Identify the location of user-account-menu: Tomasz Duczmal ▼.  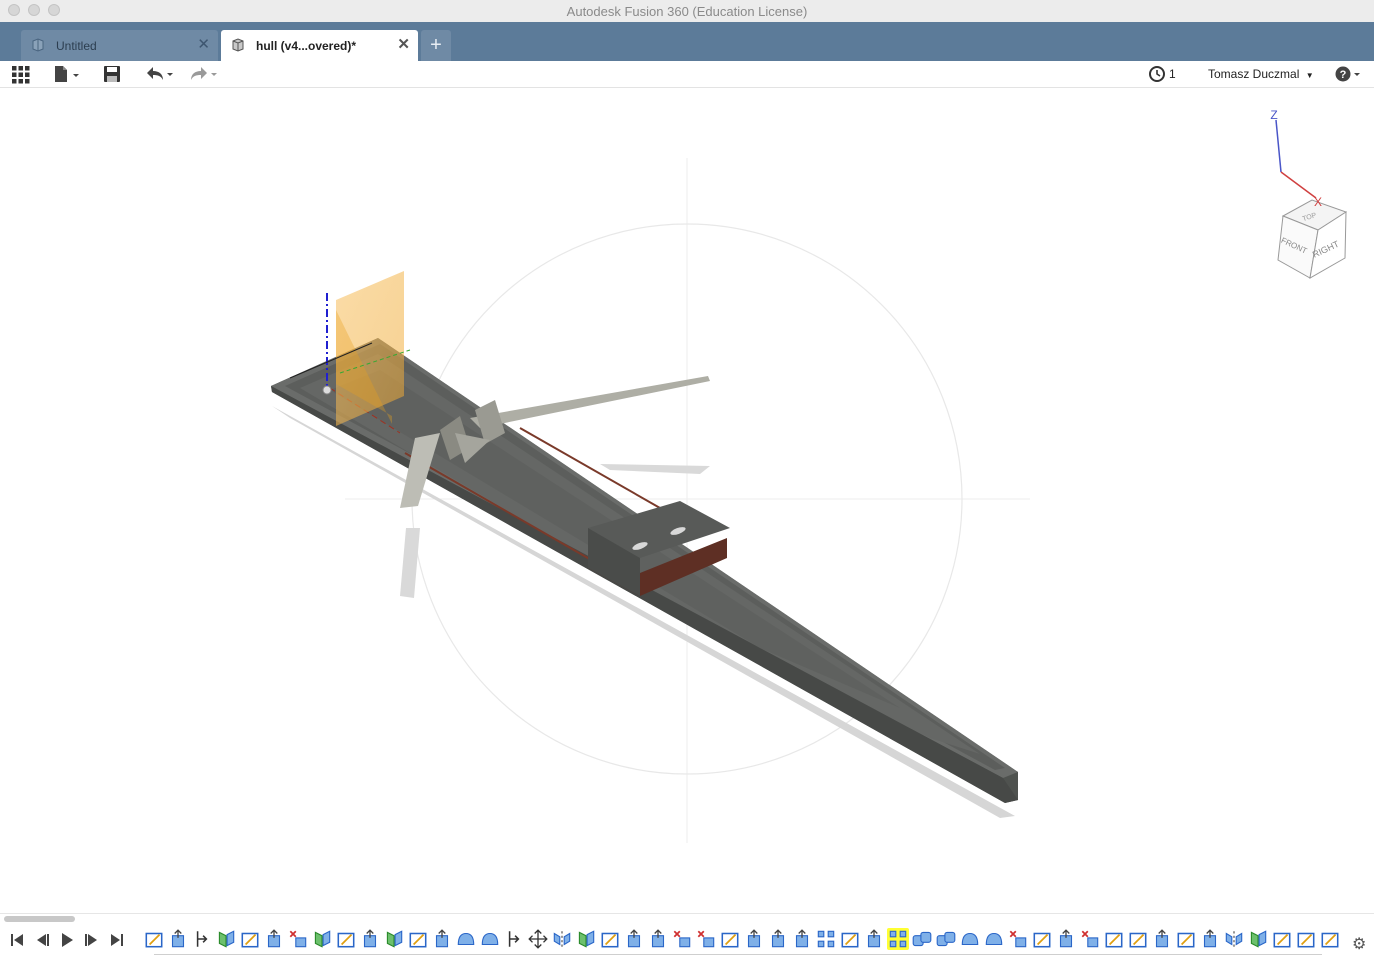
(1261, 74).